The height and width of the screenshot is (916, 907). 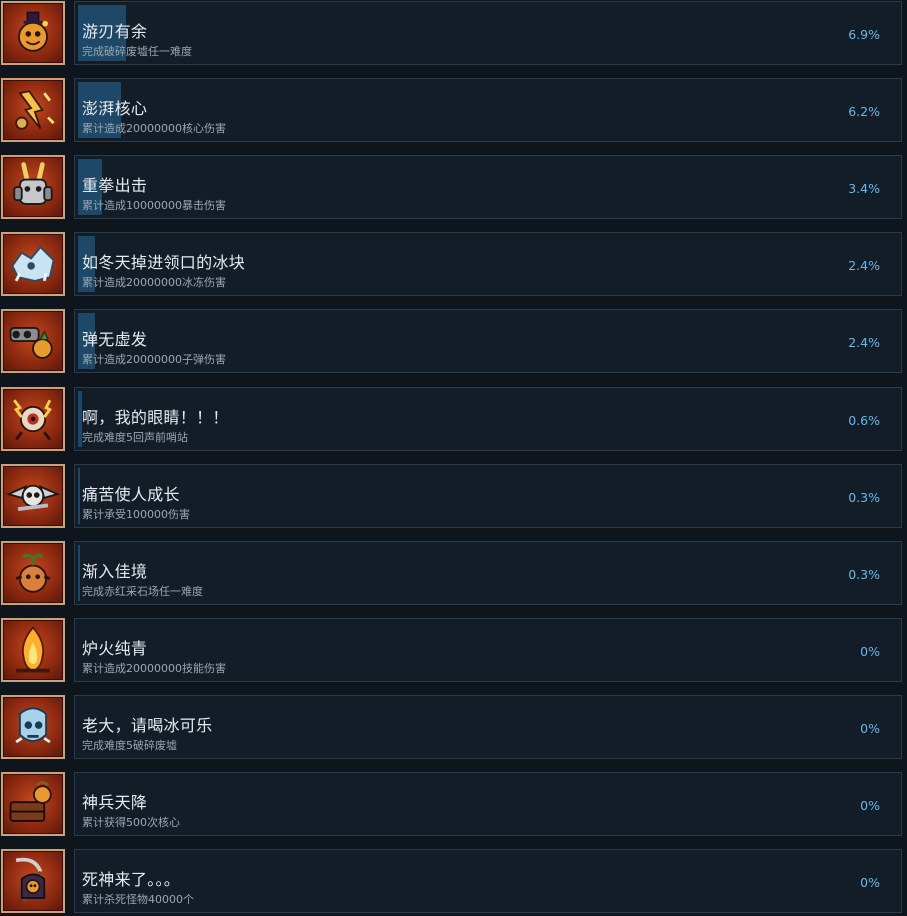 What do you see at coordinates (147, 725) in the screenshot?
I see `achievement-title: 老大，请喝冰可乐` at bounding box center [147, 725].